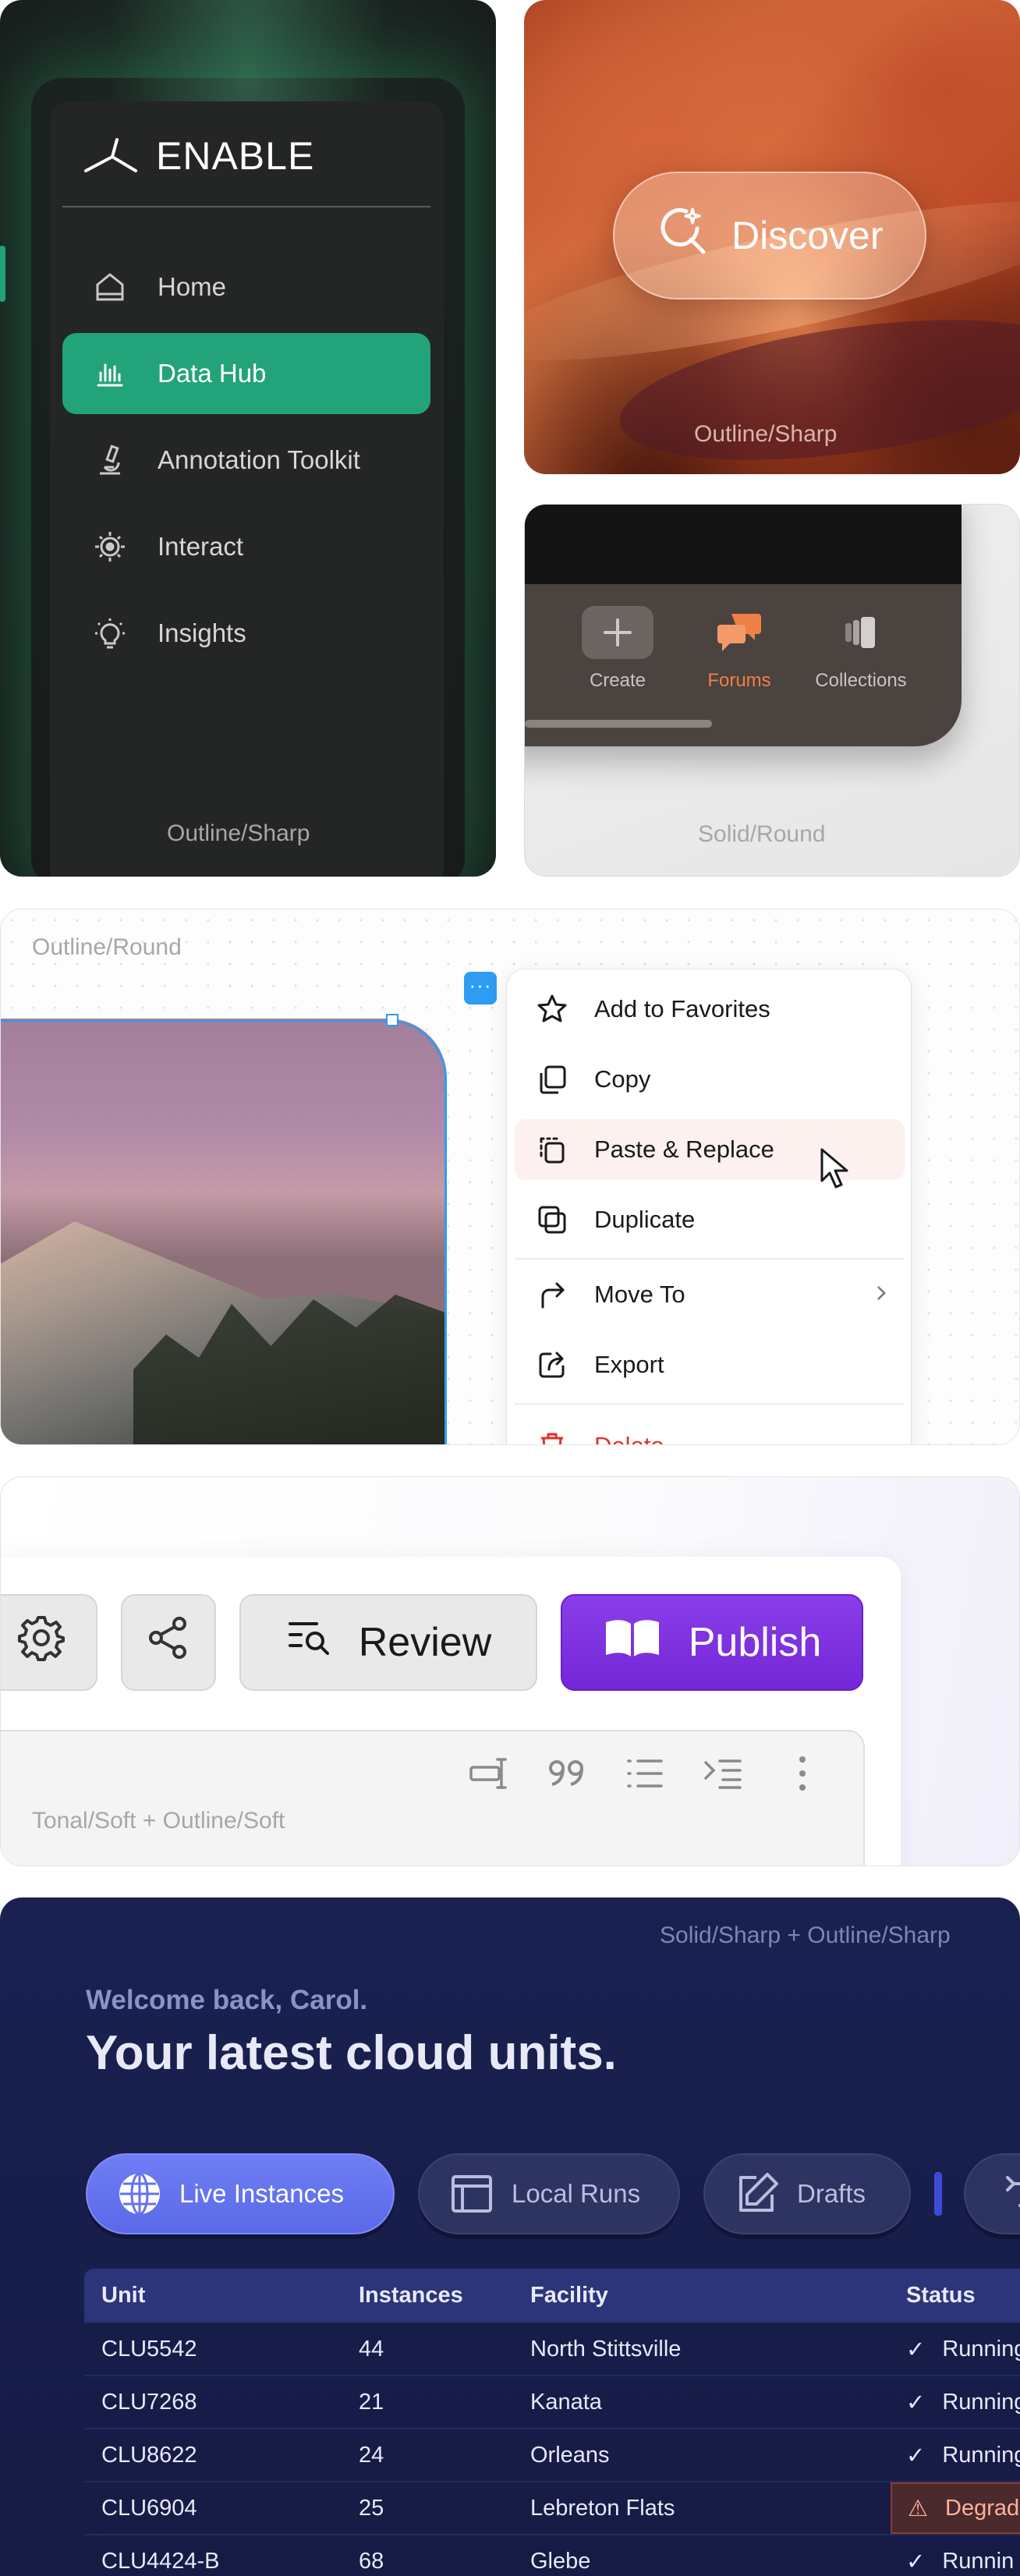  Describe the element at coordinates (310, 1643) in the screenshot. I see `review-search-icon` at that location.